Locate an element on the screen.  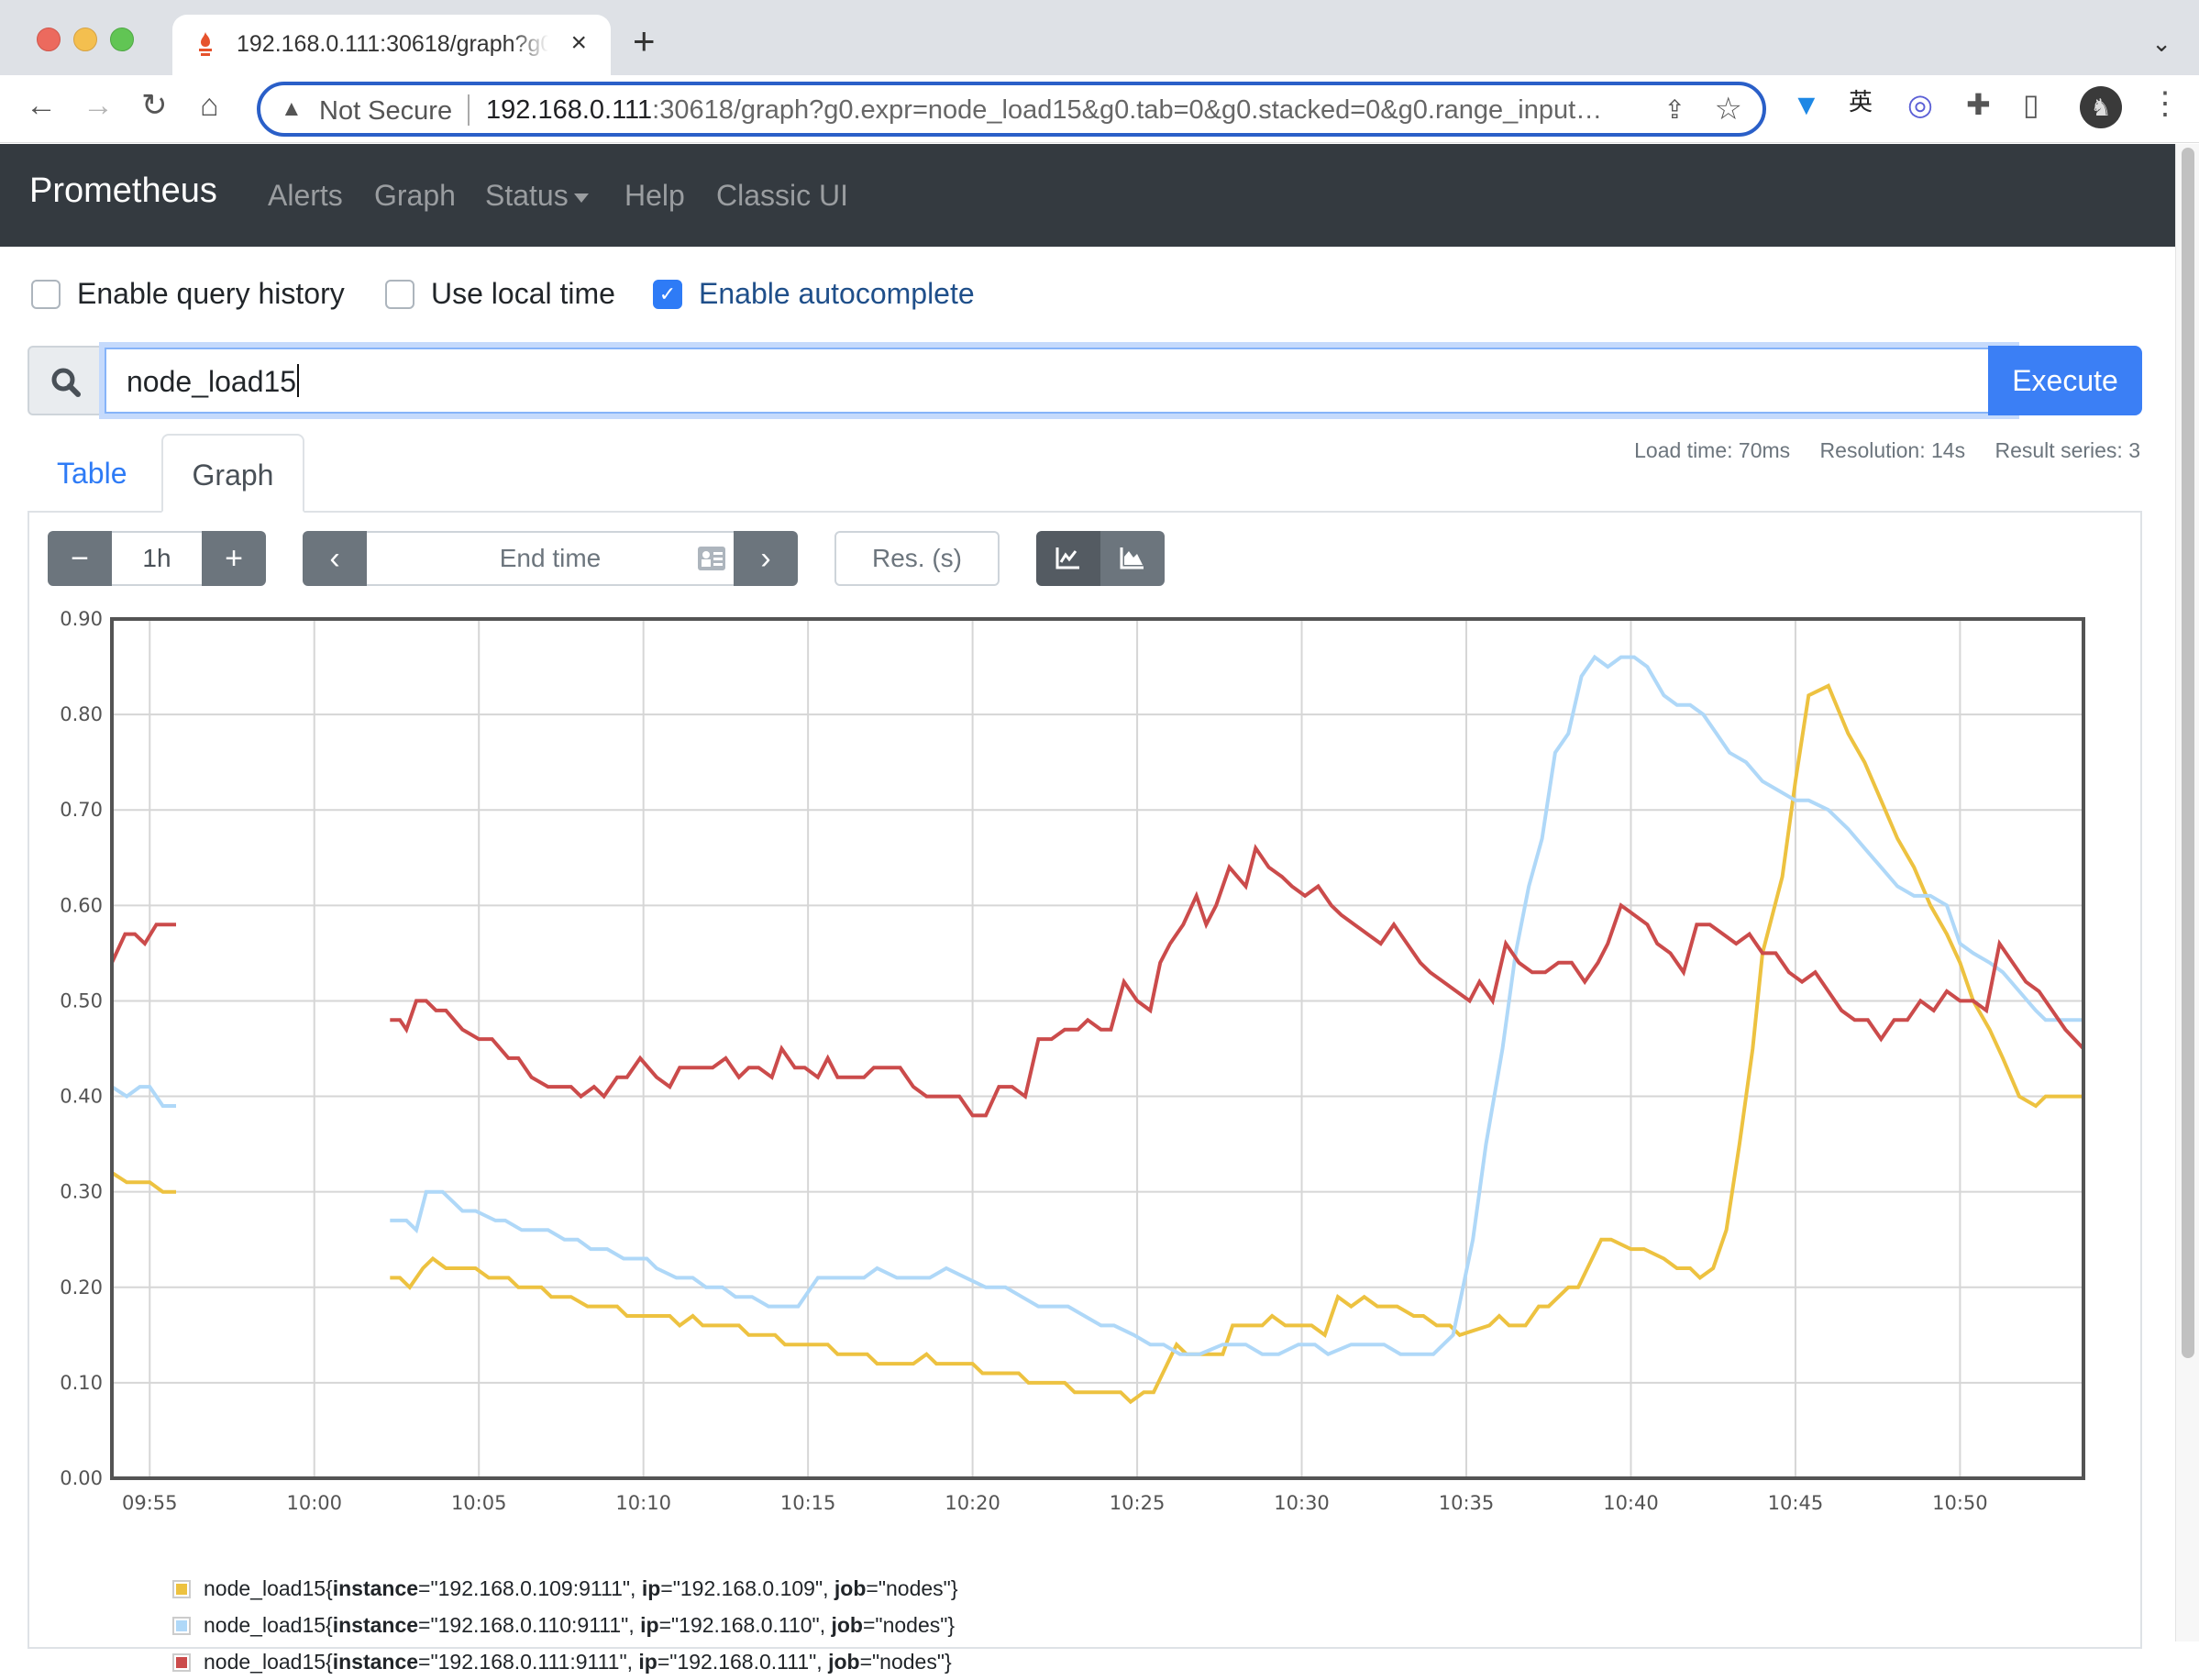
x-tick-label: 10:10 is located at coordinates (643, 1503).